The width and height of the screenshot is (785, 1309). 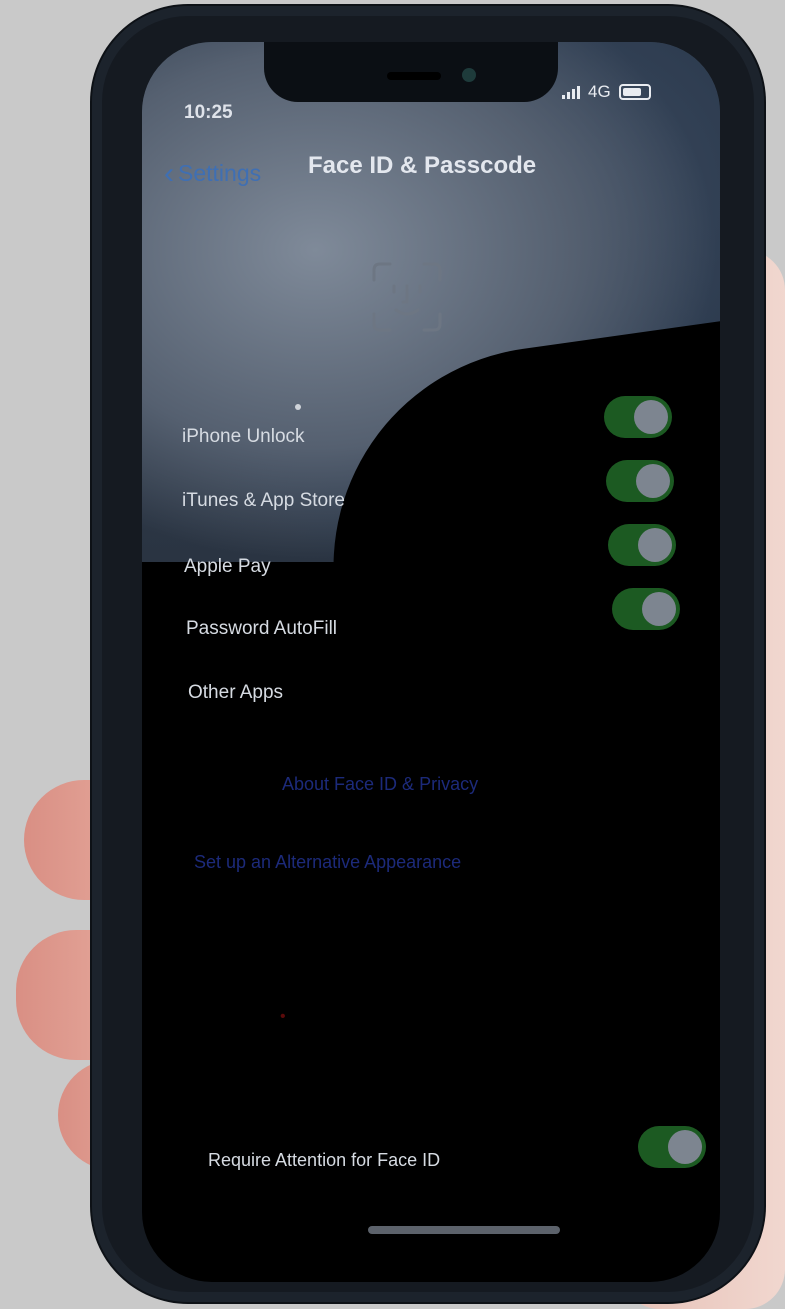 What do you see at coordinates (220, 173) in the screenshot?
I see `back-label: Settings` at bounding box center [220, 173].